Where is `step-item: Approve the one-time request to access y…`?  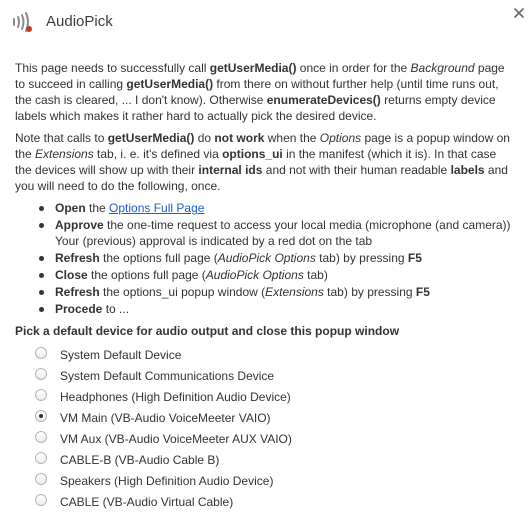 step-item: Approve the one-time request to access y… is located at coordinates (265, 233).